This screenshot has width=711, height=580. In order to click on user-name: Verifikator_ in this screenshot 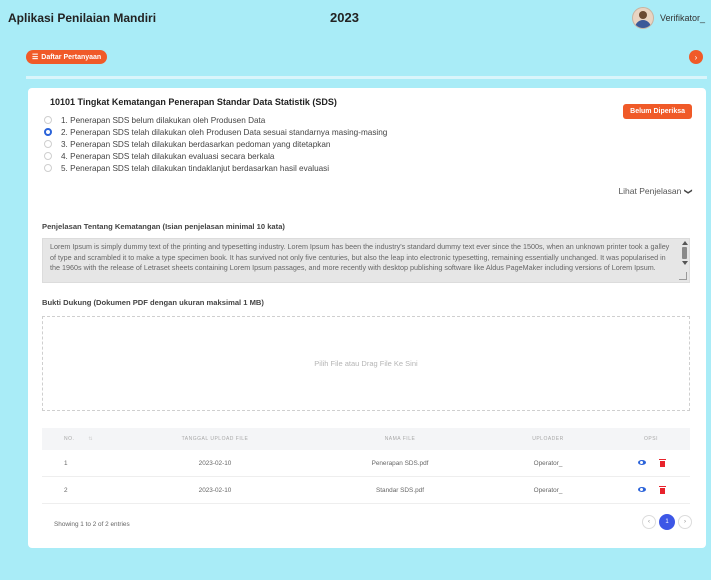, I will do `click(682, 18)`.